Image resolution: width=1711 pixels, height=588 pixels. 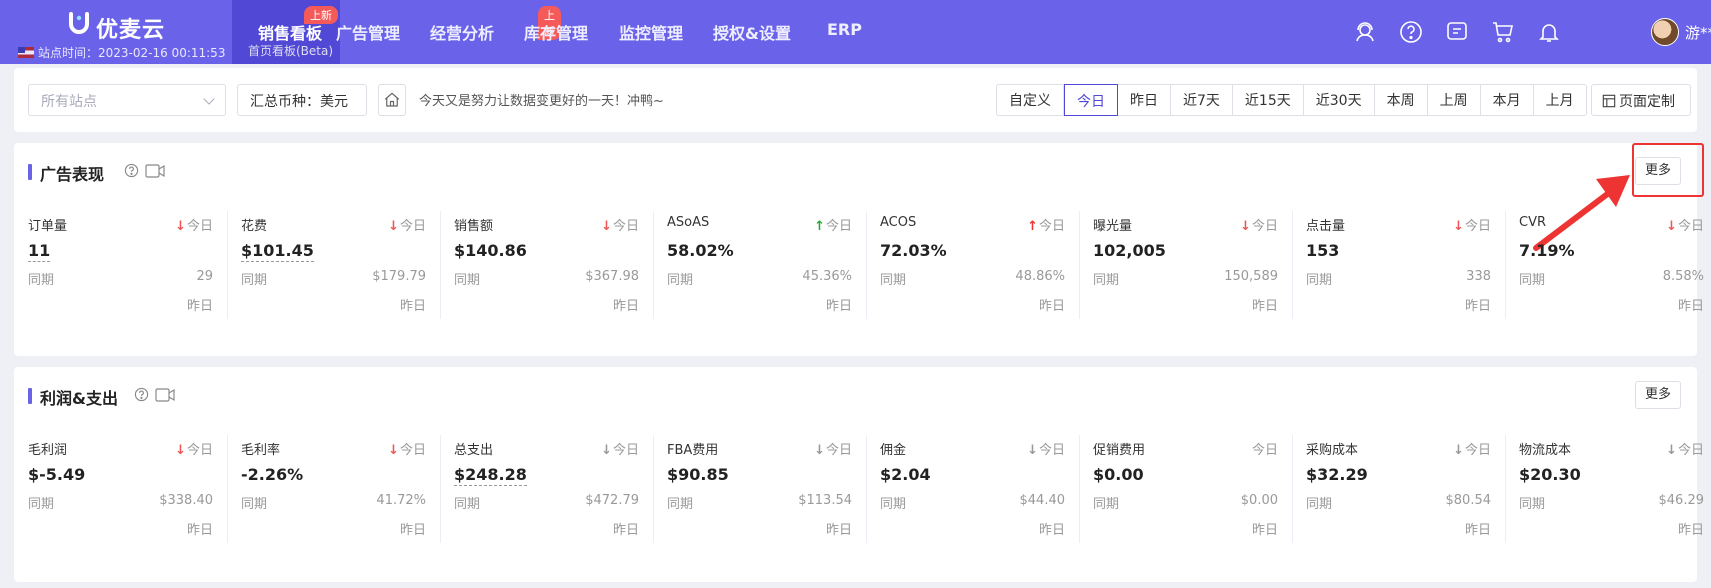 What do you see at coordinates (302, 100) in the screenshot?
I see `currency-select: 汇总币种：美元` at bounding box center [302, 100].